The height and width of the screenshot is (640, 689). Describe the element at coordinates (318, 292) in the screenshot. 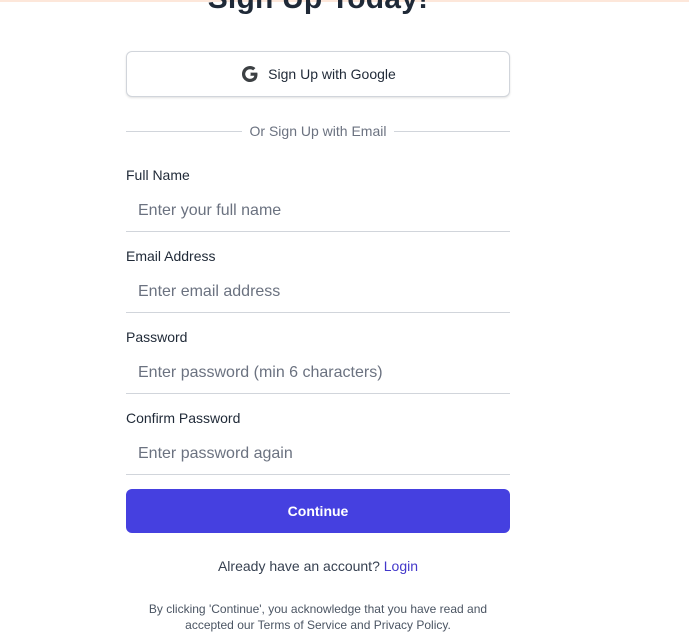

I see `email-input` at that location.